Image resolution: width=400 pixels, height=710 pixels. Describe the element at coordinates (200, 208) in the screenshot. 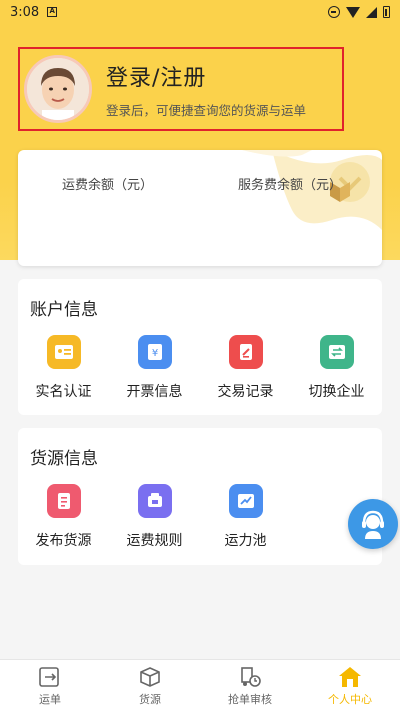

I see `balance-card: 运费余额（元） 服务费余额（元）` at that location.